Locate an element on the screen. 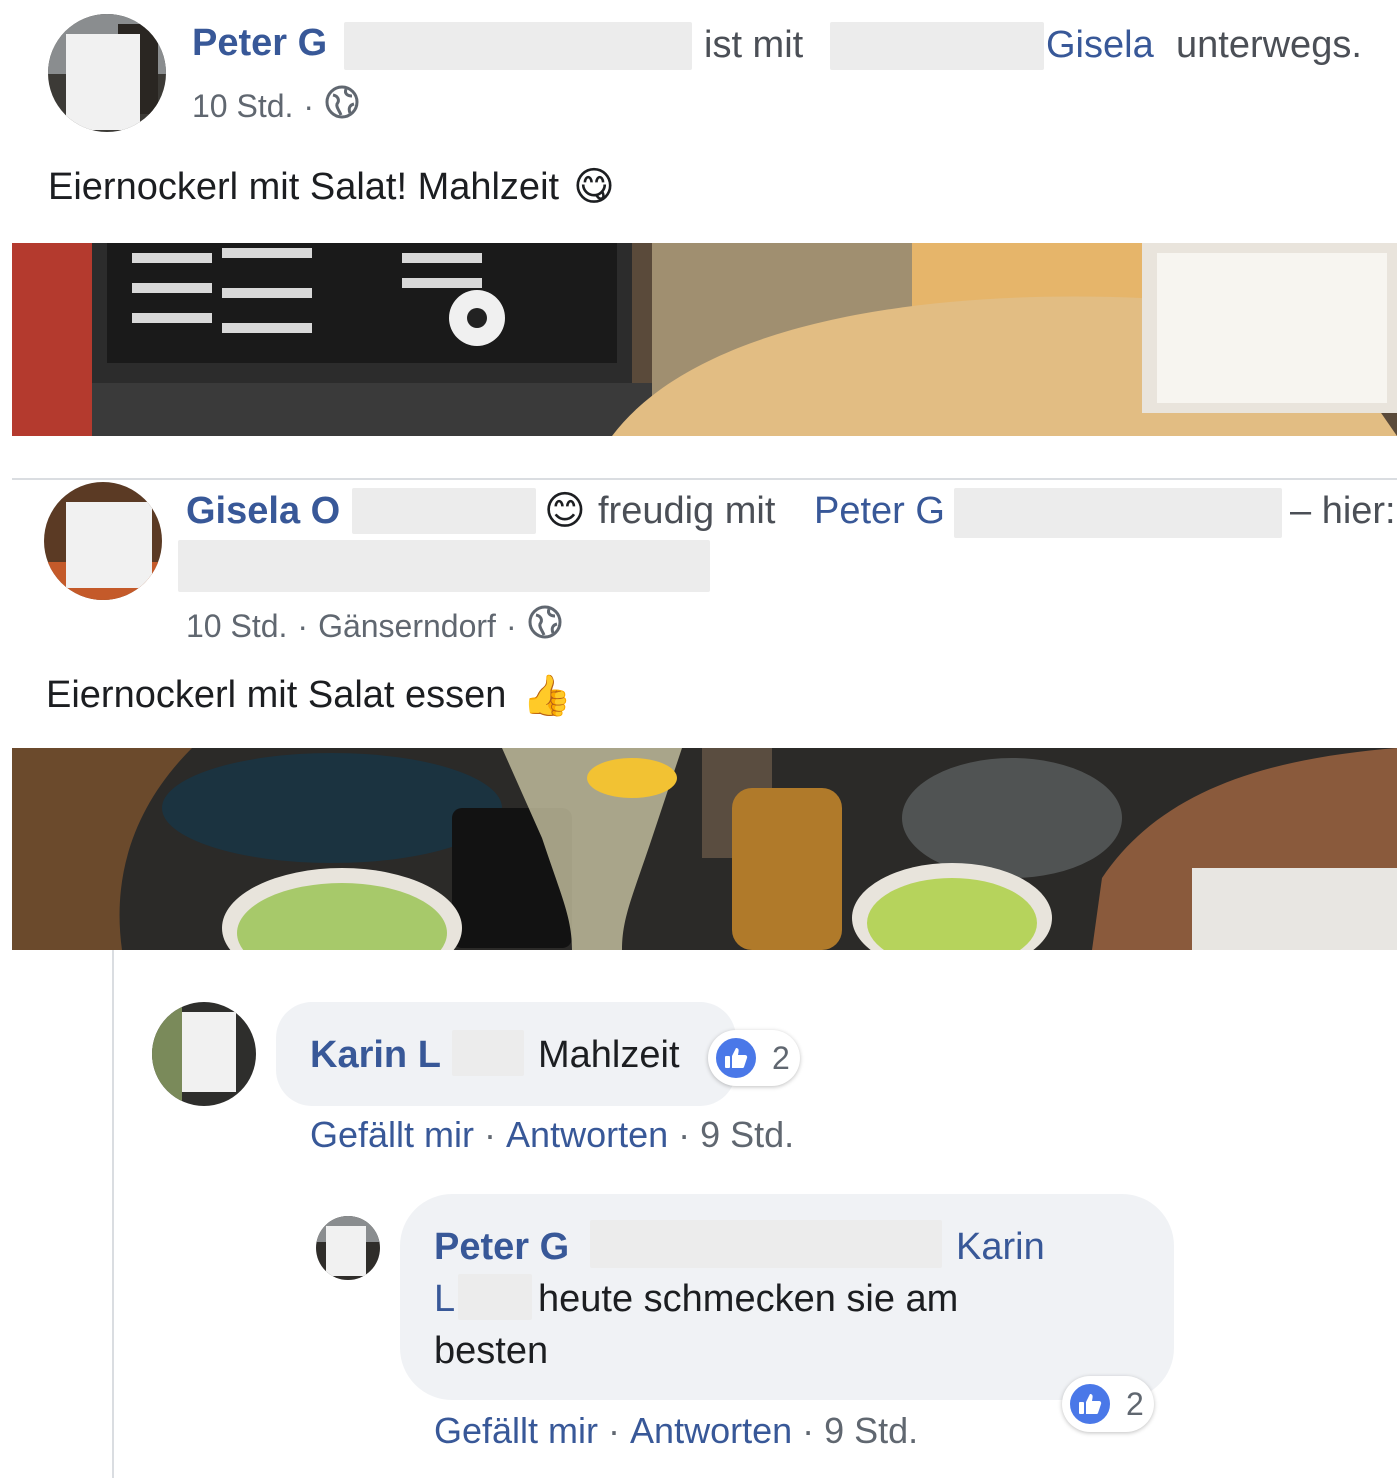 The width and height of the screenshot is (1397, 1478). redacted-mention is located at coordinates (495, 1297).